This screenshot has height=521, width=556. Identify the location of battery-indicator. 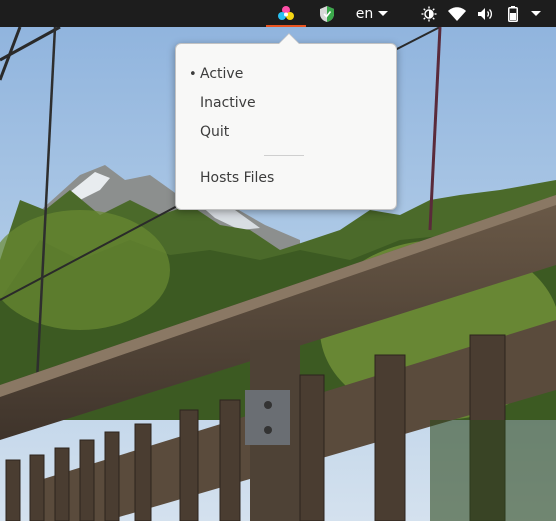
(513, 13).